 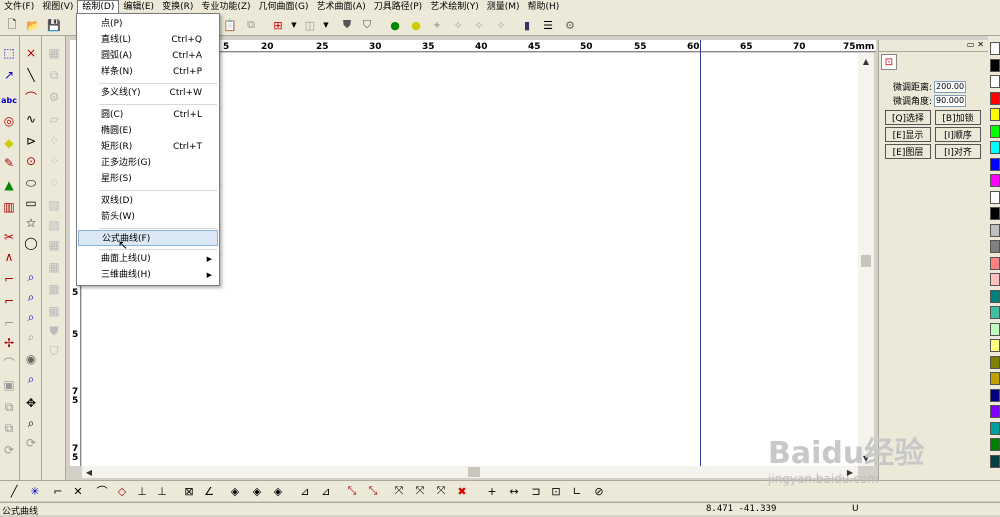 What do you see at coordinates (31, 141) in the screenshot?
I see `polyline-tool-icon: ⊳` at bounding box center [31, 141].